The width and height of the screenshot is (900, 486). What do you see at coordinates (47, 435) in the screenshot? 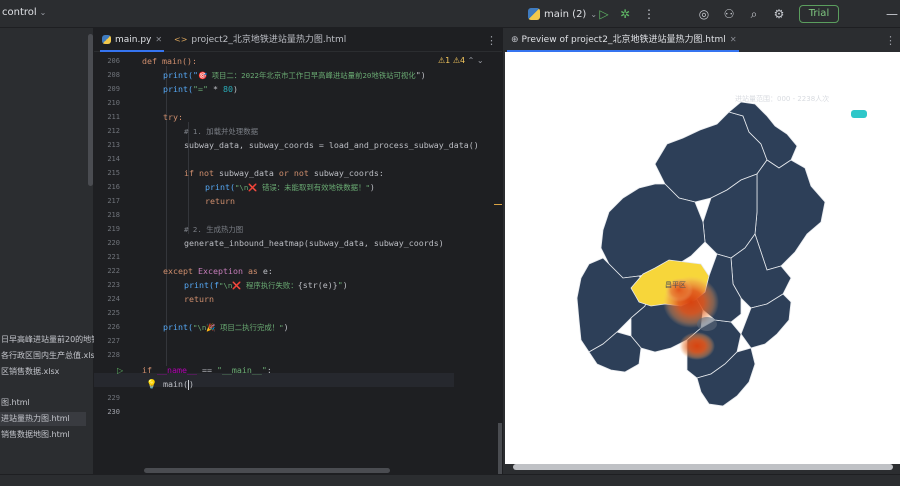
I see `file-item: 销售数据地图.html` at bounding box center [47, 435].